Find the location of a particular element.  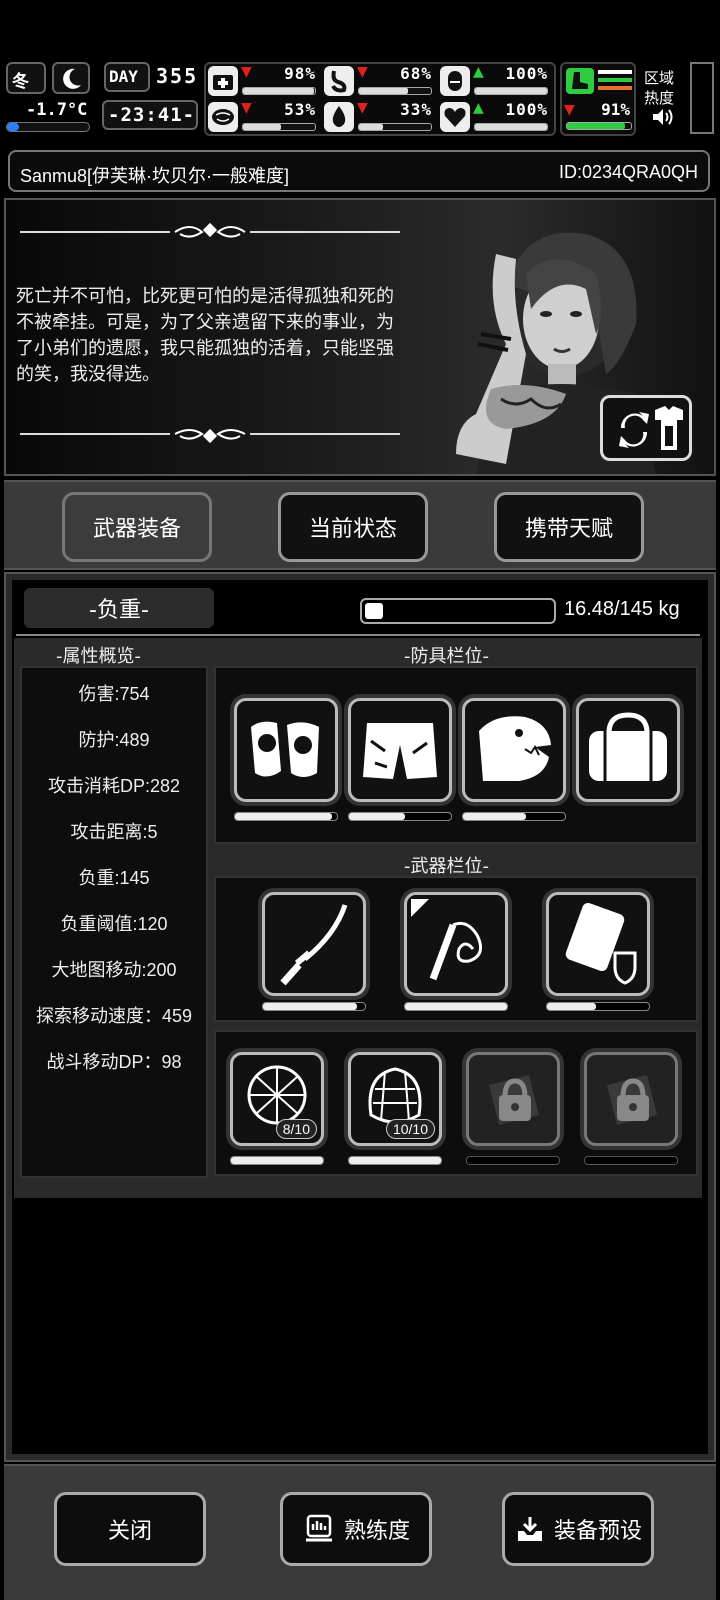

tab-current-status: 当前状态 is located at coordinates (353, 527).